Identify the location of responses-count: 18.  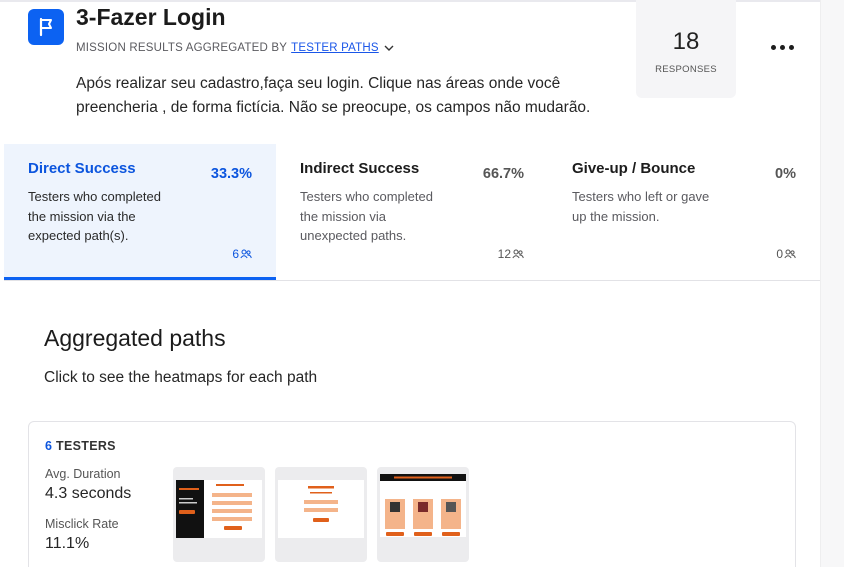
(686, 41).